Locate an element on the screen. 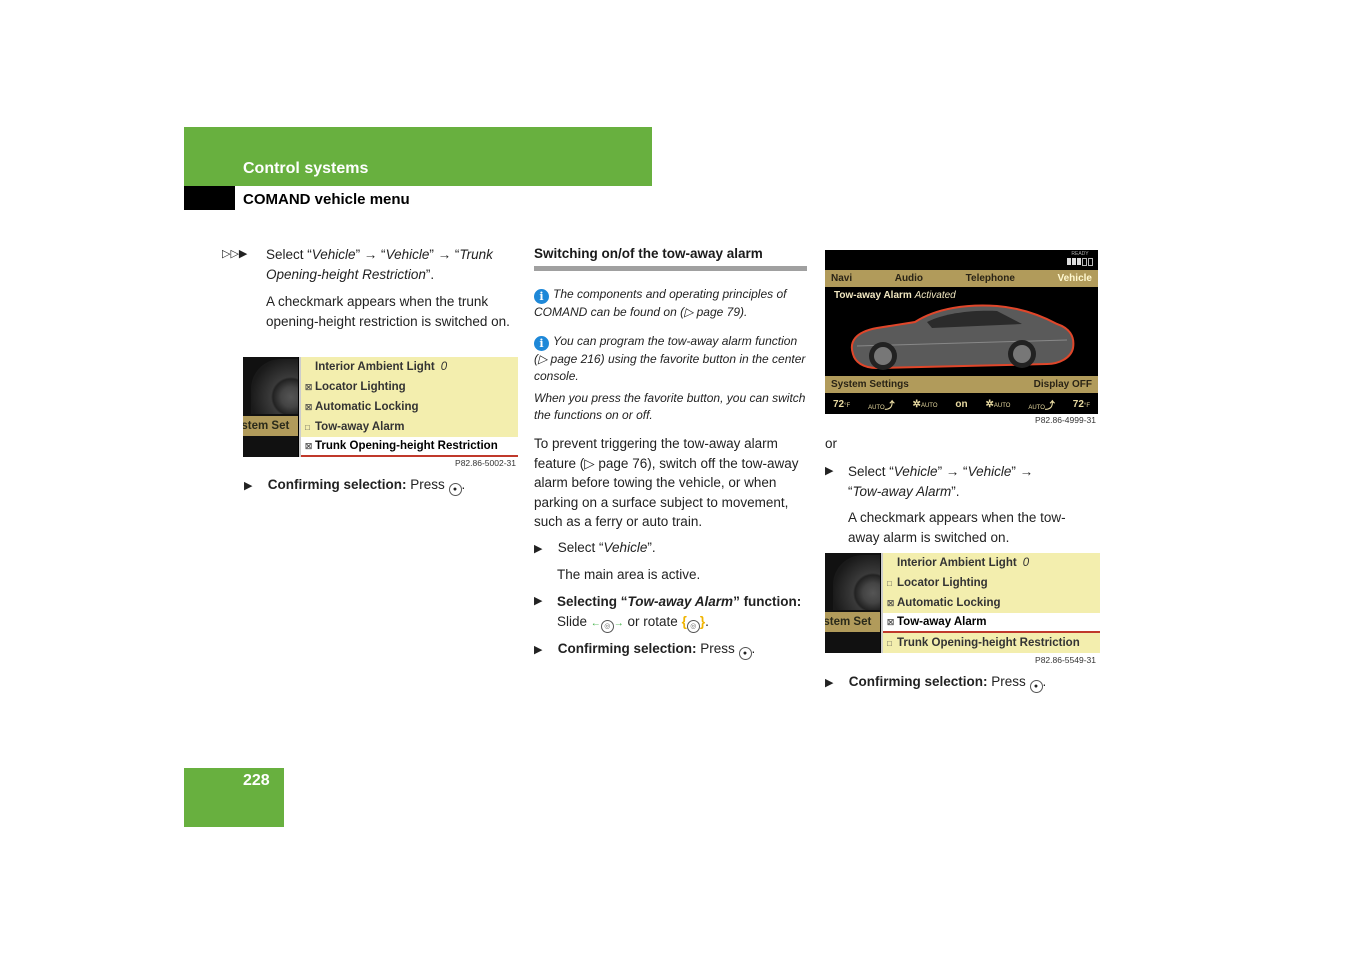 This screenshot has width=1351, height=954. ready-level-bars is located at coordinates (1080, 262).